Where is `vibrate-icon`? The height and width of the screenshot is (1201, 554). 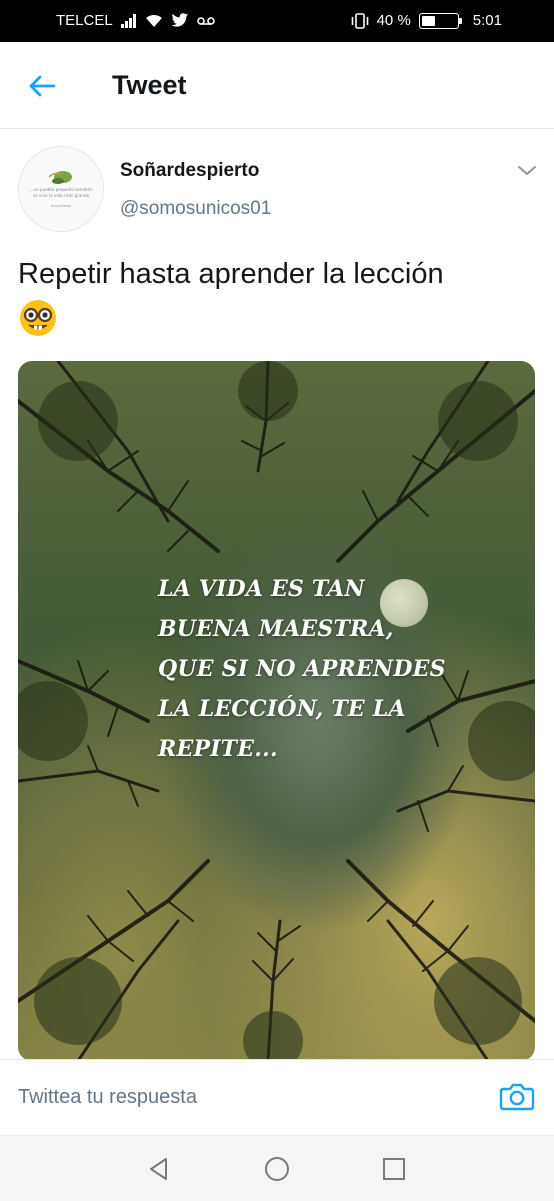
vibrate-icon is located at coordinates (360, 20).